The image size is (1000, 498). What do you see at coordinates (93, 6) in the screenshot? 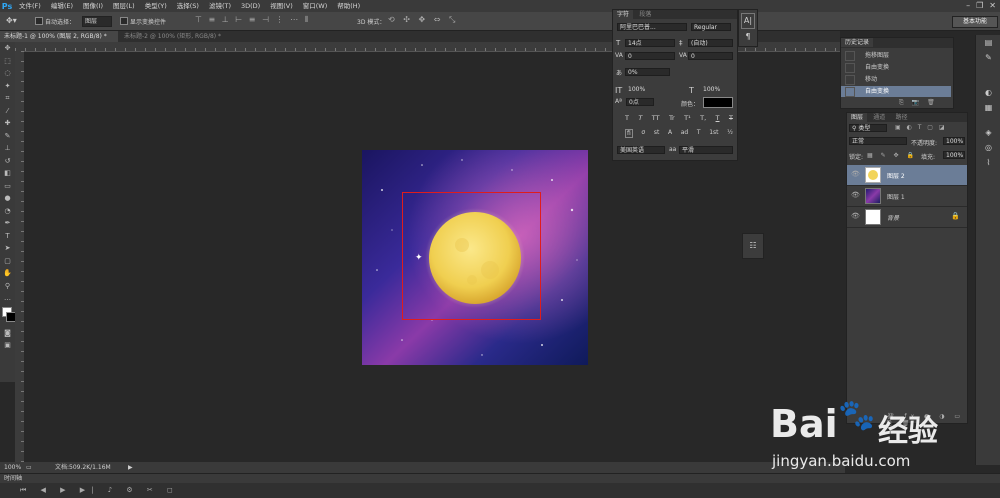
I see `menu-image: 图像(I)` at bounding box center [93, 6].